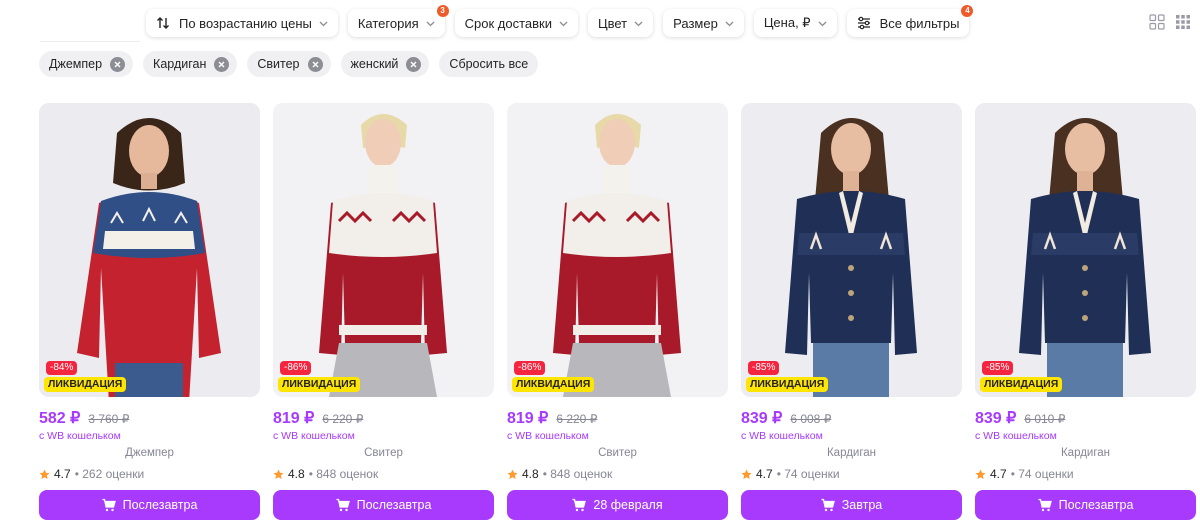  I want to click on product-name: Джемпер, so click(149, 454).